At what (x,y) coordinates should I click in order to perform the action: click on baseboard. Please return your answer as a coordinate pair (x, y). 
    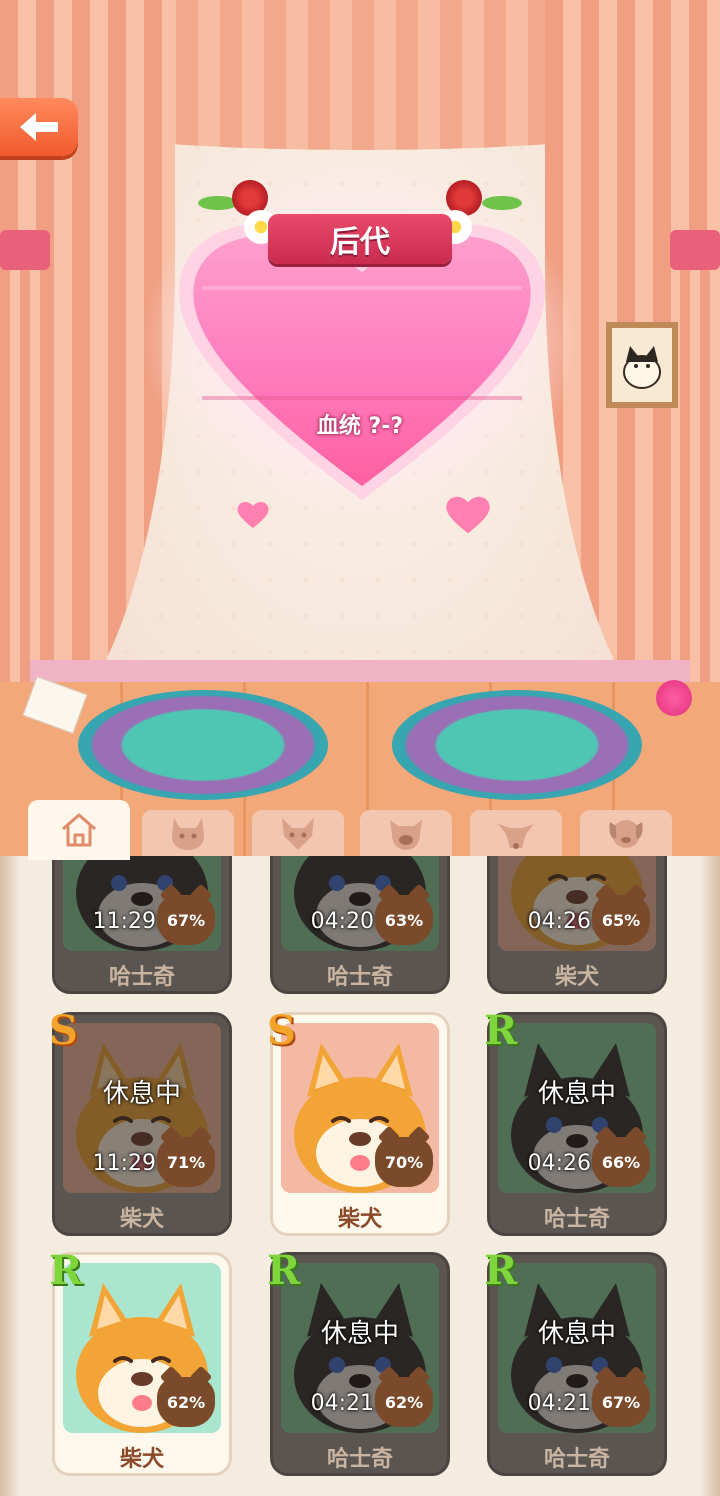
    Looking at the image, I should click on (360, 671).